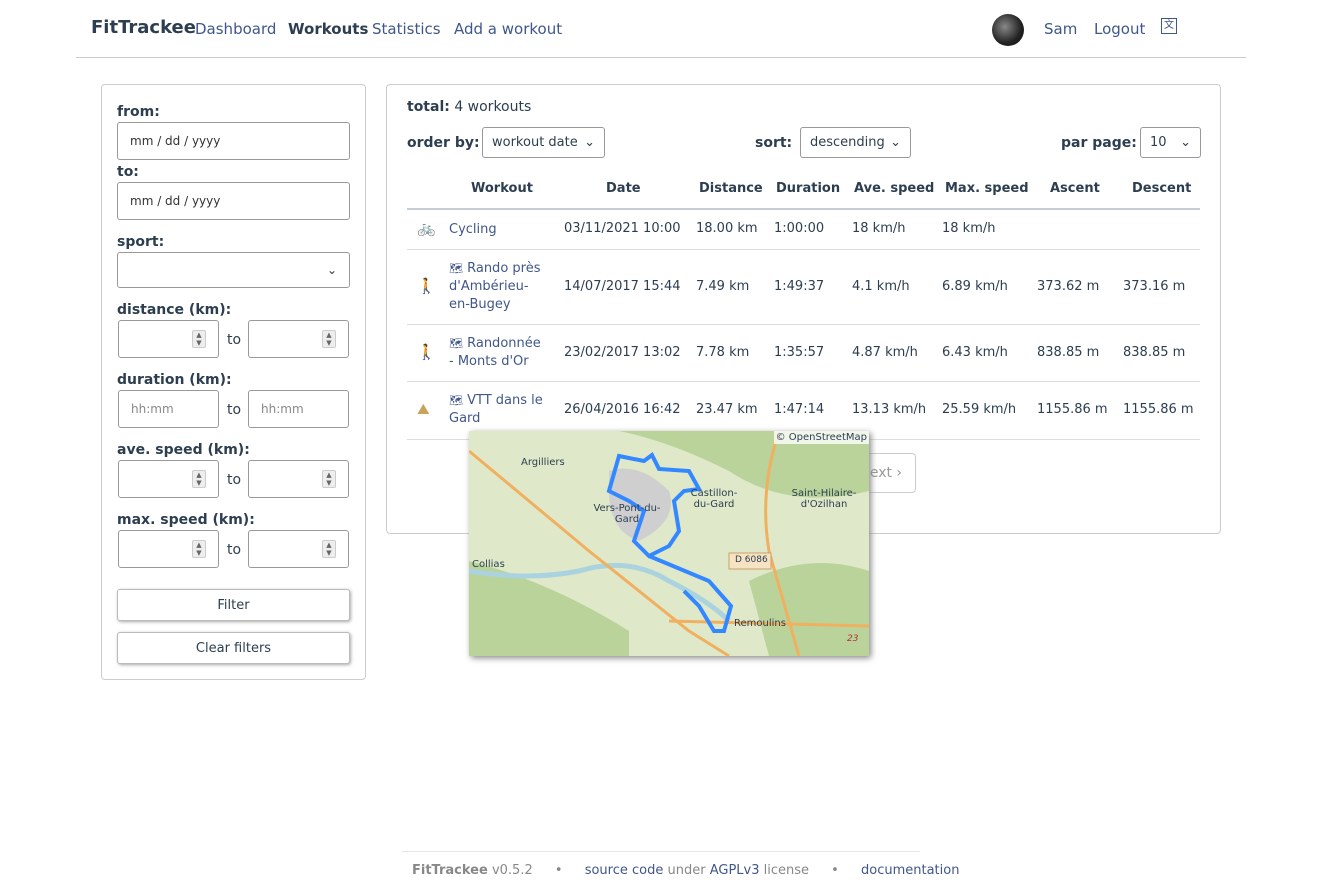 The width and height of the screenshot is (1322, 891). Describe the element at coordinates (298, 339) in the screenshot. I see `distance-max-input: ▲ ▼` at that location.